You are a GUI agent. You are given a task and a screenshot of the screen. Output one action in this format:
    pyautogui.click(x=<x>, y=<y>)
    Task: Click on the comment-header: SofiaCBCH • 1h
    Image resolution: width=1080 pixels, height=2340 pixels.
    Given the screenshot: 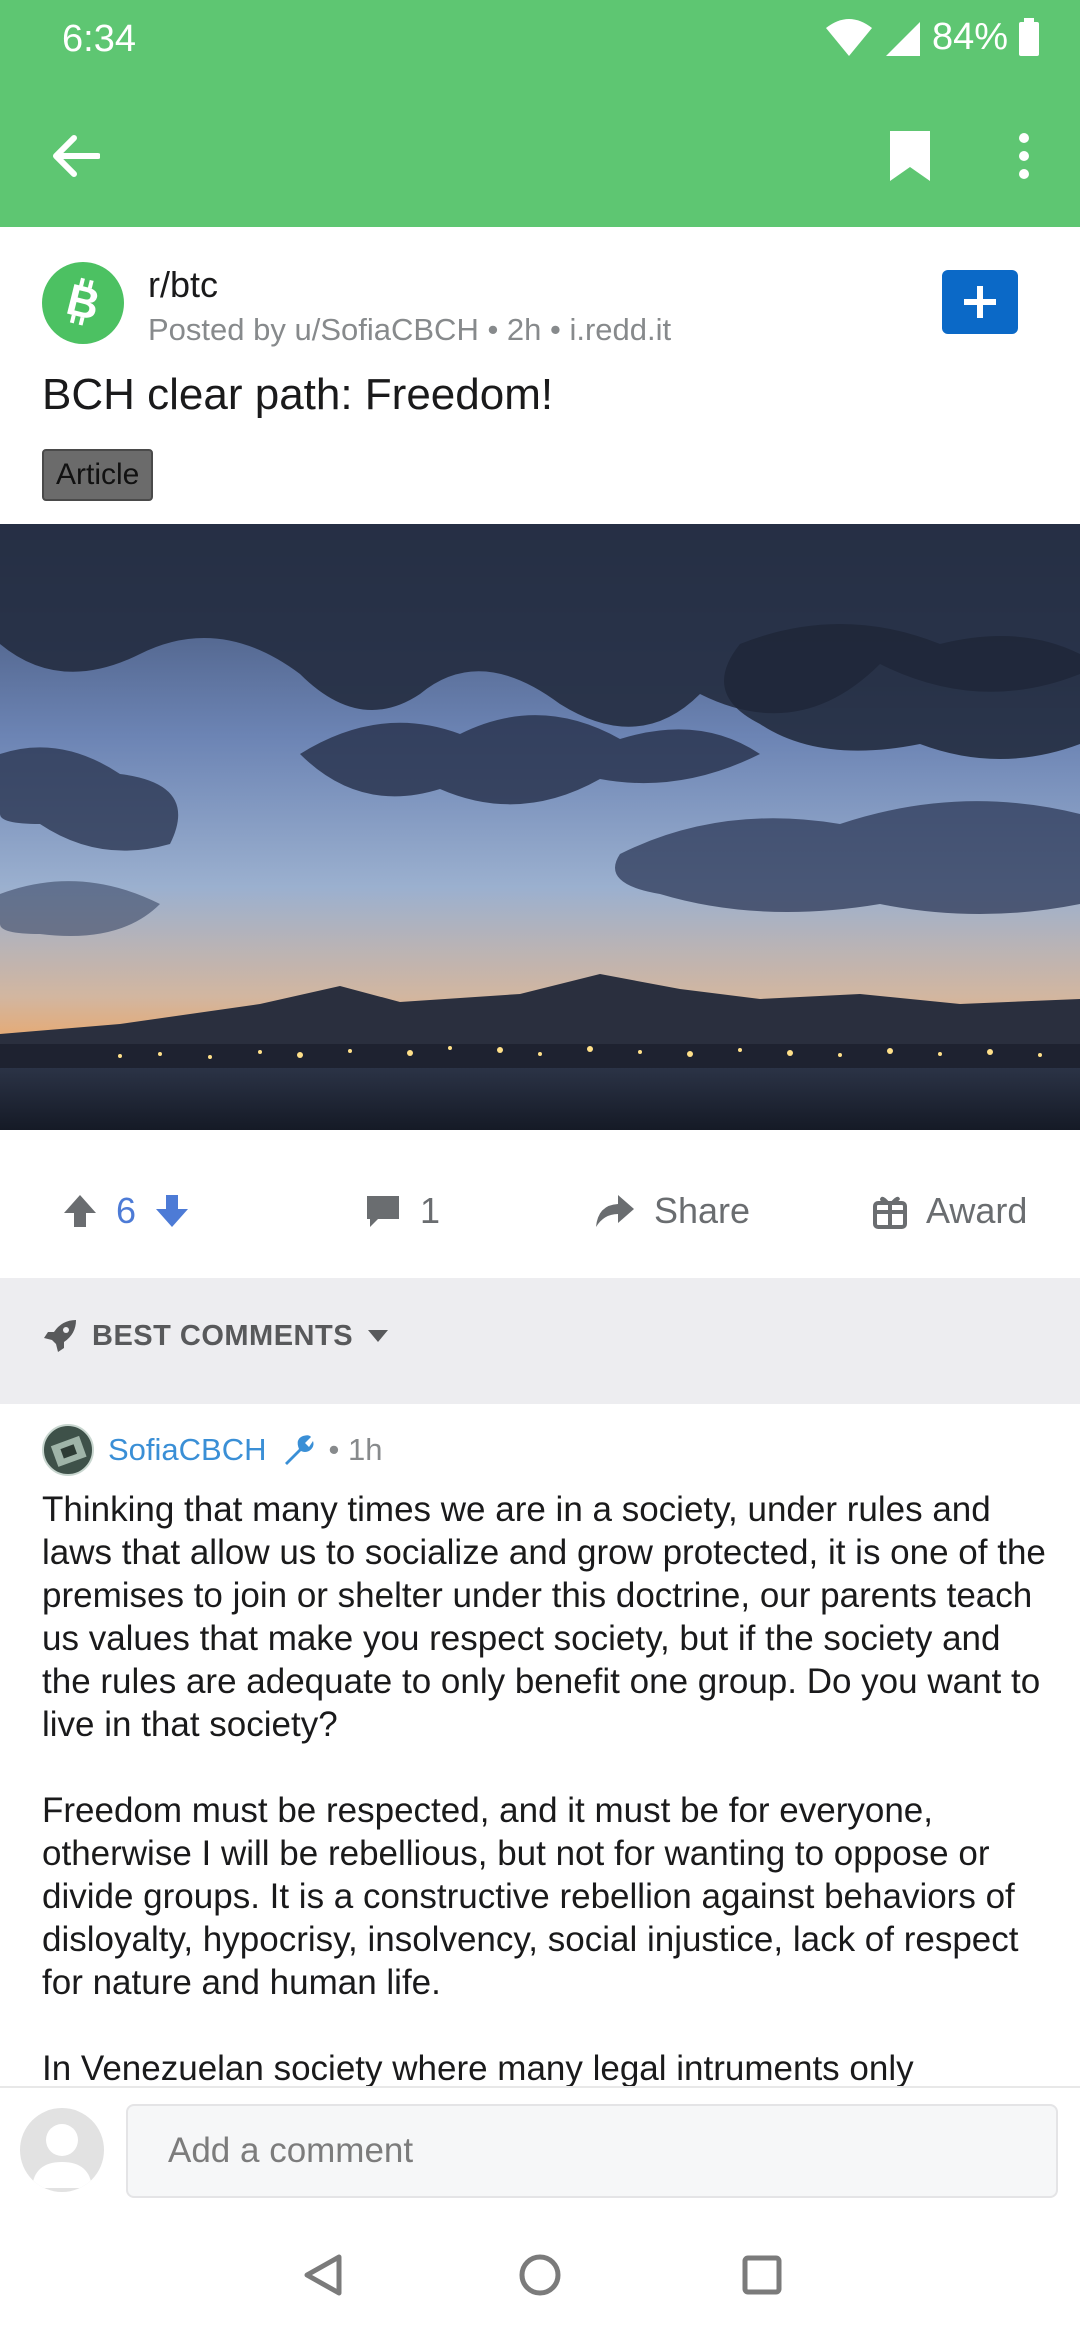 What is the action you would take?
    pyautogui.click(x=212, y=1450)
    